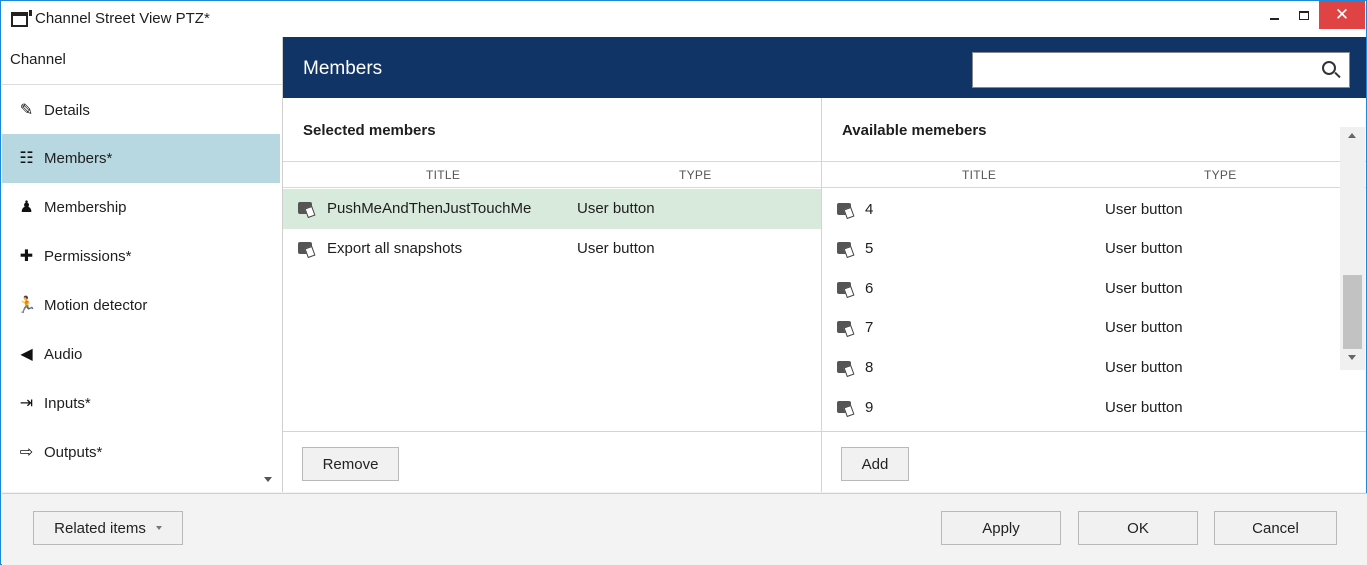 Image resolution: width=1367 pixels, height=565 pixels. What do you see at coordinates (1001, 528) in the screenshot?
I see `apply-button: Apply` at bounding box center [1001, 528].